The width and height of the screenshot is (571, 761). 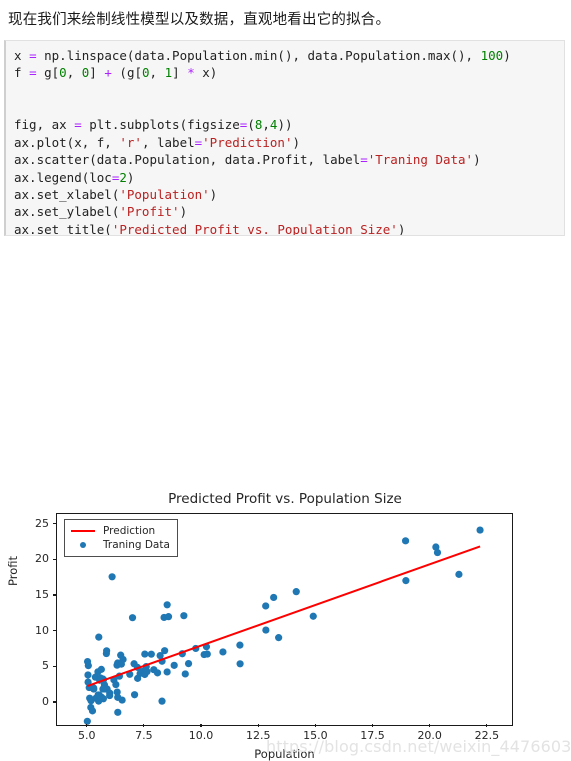 I want to click on legend-item-training-data: Traning Data, so click(x=120, y=545).